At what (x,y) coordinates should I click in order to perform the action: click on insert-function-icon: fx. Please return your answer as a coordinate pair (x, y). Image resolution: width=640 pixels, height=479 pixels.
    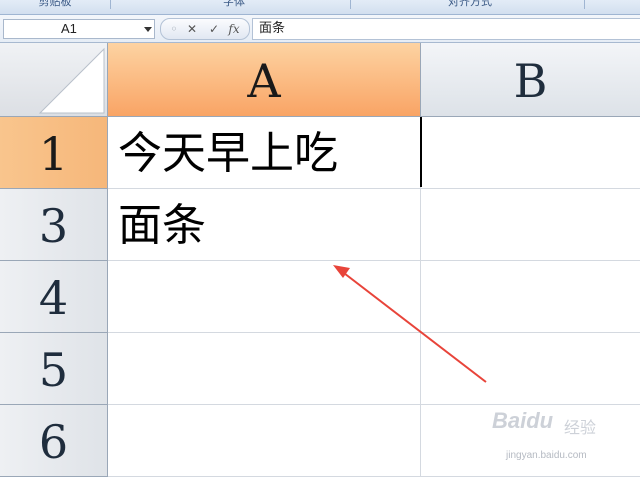
    Looking at the image, I should click on (234, 29).